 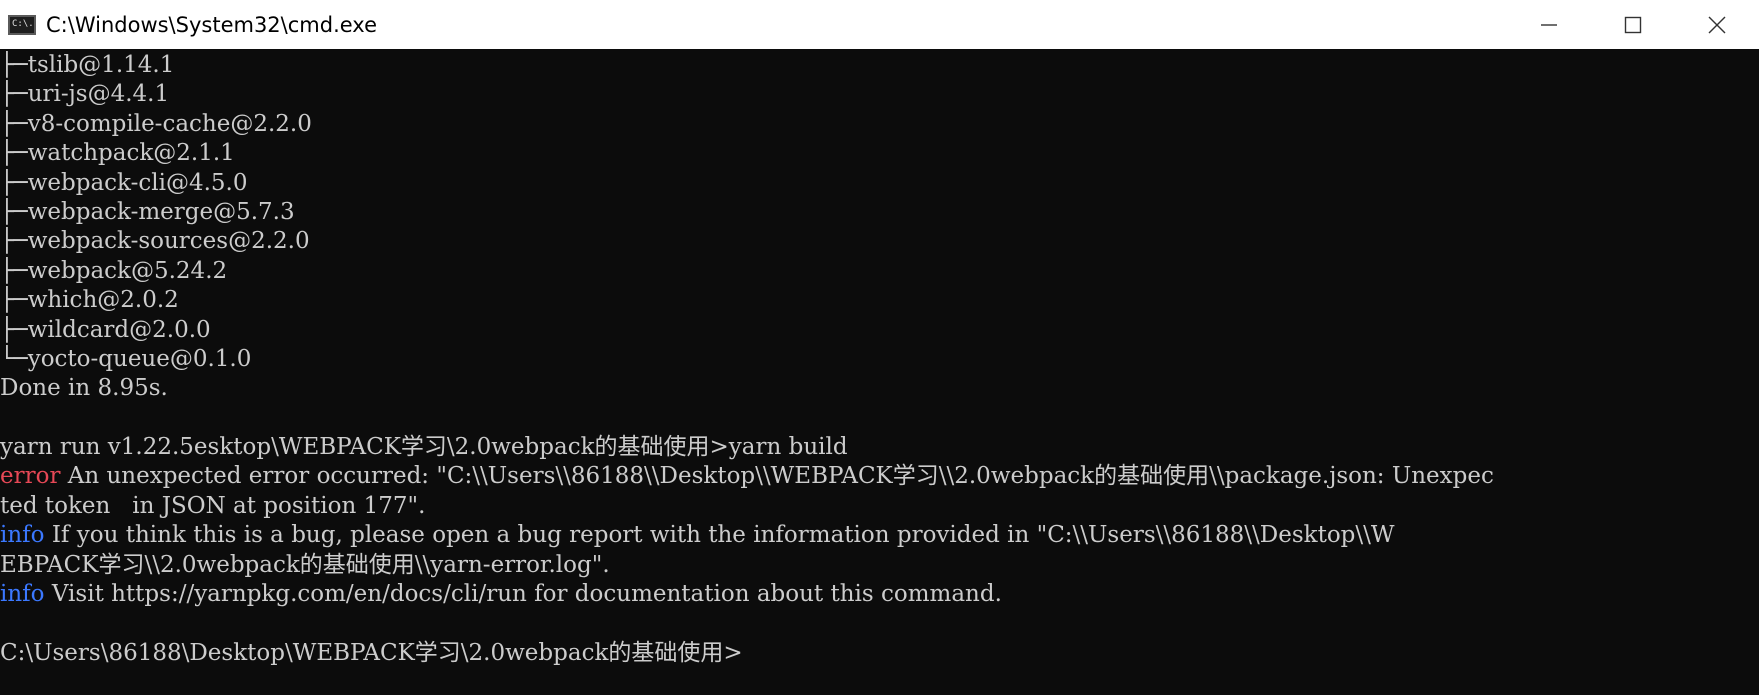 What do you see at coordinates (169, 123) in the screenshot?
I see `package-name: v8-compile-cache@2.2.0` at bounding box center [169, 123].